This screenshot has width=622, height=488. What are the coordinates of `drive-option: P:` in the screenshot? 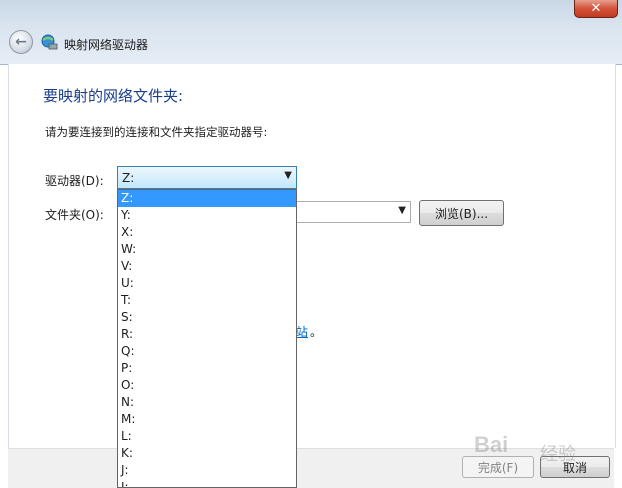 It's located at (207, 368).